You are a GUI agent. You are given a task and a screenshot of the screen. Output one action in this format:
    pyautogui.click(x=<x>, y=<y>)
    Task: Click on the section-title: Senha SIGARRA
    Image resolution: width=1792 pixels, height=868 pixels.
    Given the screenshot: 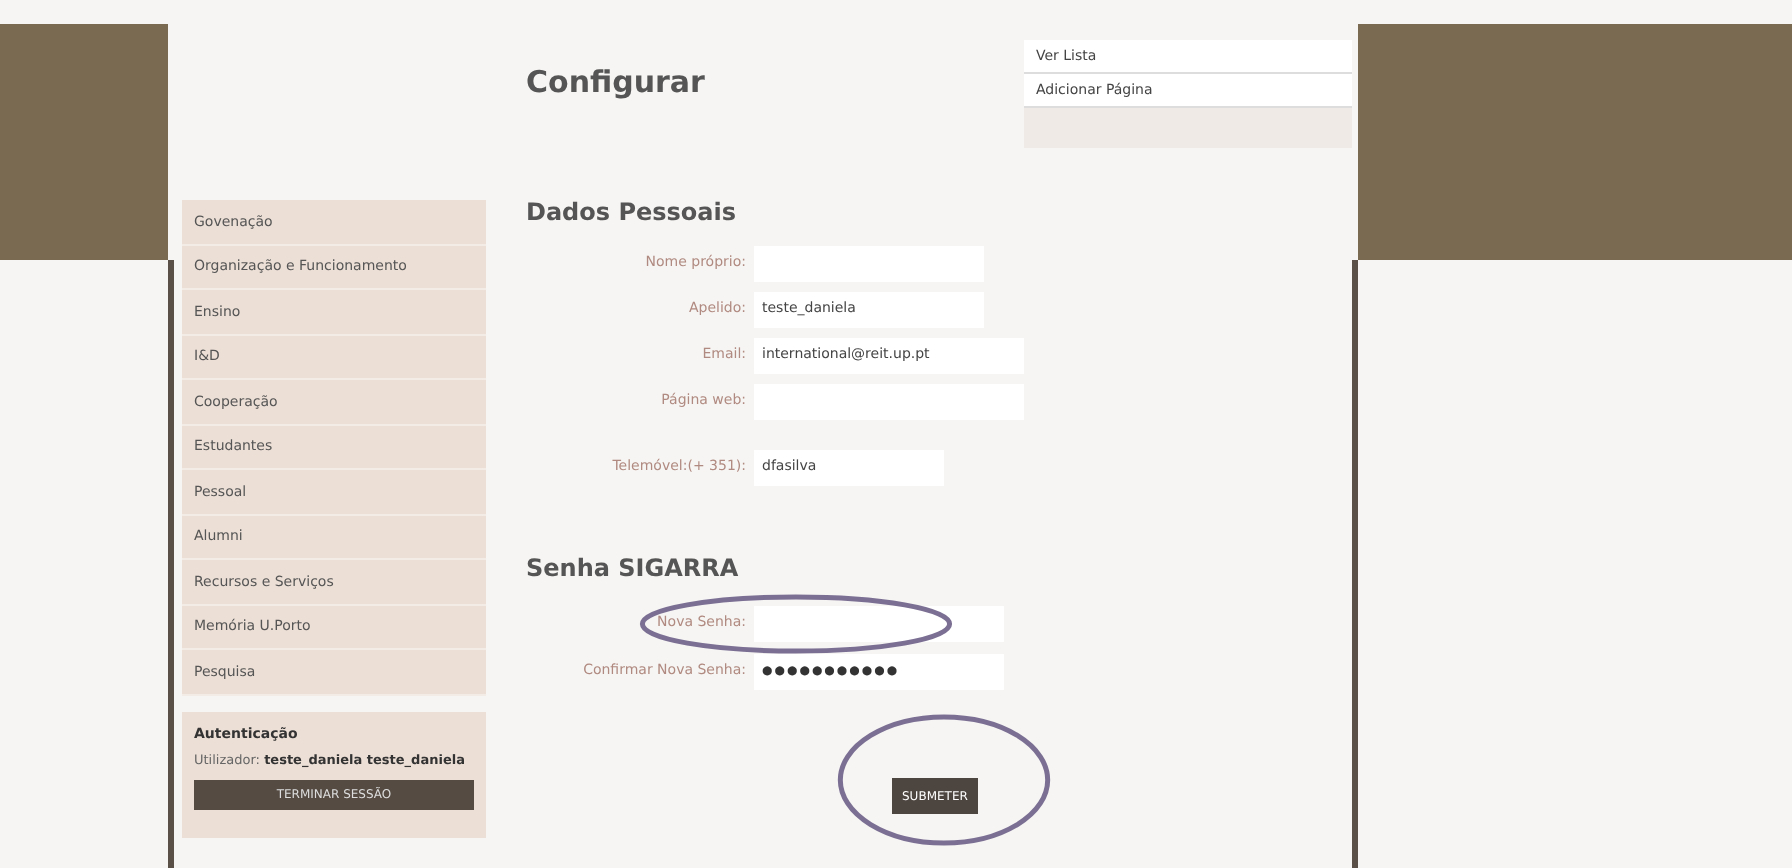 What is the action you would take?
    pyautogui.click(x=633, y=568)
    